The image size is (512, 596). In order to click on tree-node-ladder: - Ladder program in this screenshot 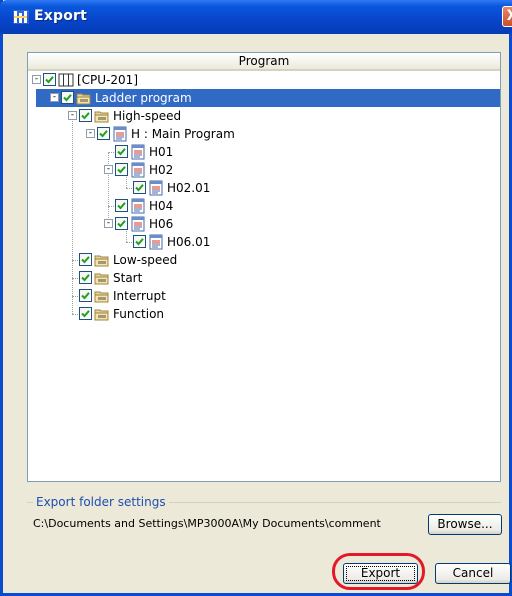, I will do `click(264, 98)`.